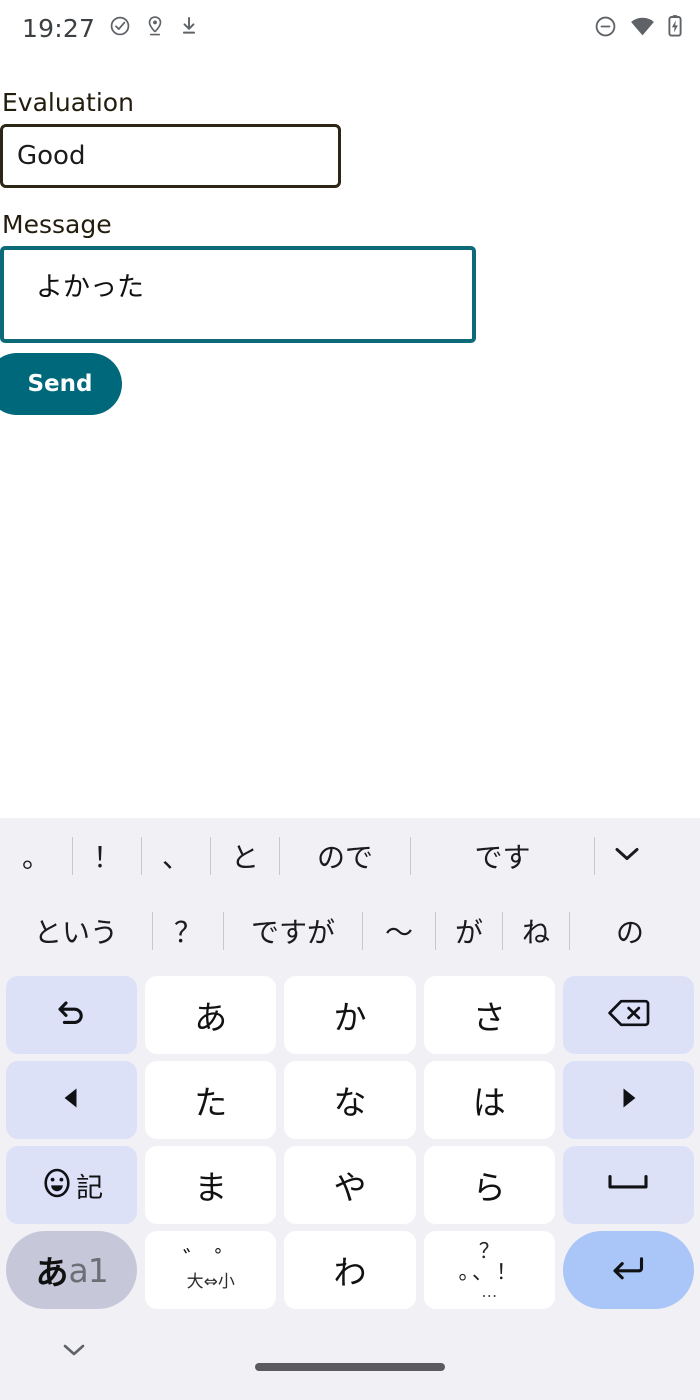 Image resolution: width=700 pixels, height=1400 pixels. Describe the element at coordinates (188, 930) in the screenshot. I see `suggestion-item: ？` at that location.